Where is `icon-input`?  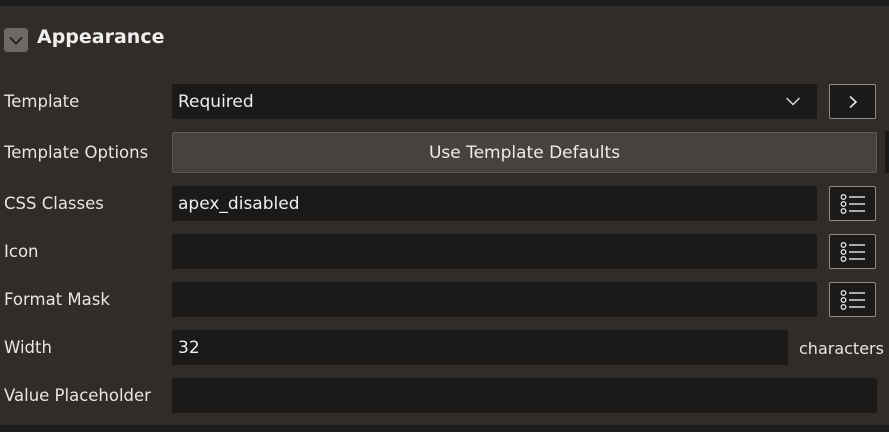
icon-input is located at coordinates (494, 251).